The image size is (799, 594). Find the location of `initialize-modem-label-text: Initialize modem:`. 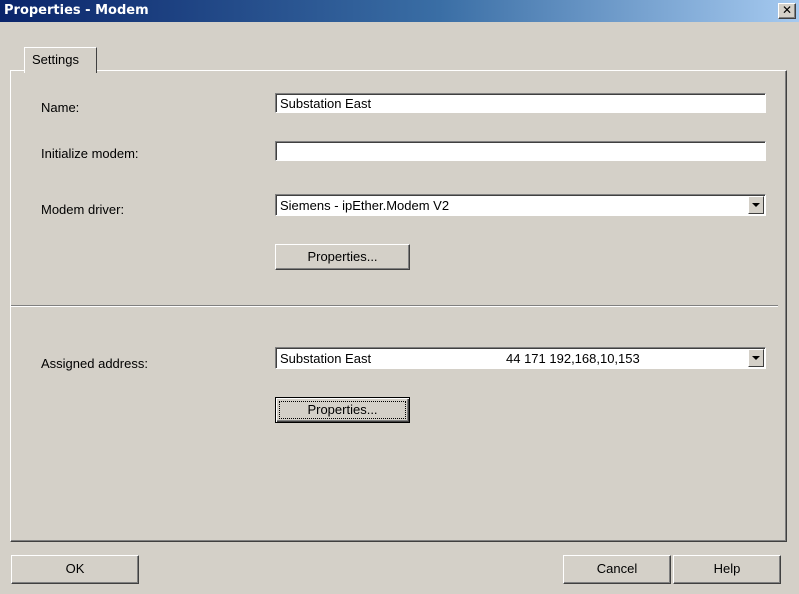

initialize-modem-label-text: Initialize modem: is located at coordinates (90, 153).